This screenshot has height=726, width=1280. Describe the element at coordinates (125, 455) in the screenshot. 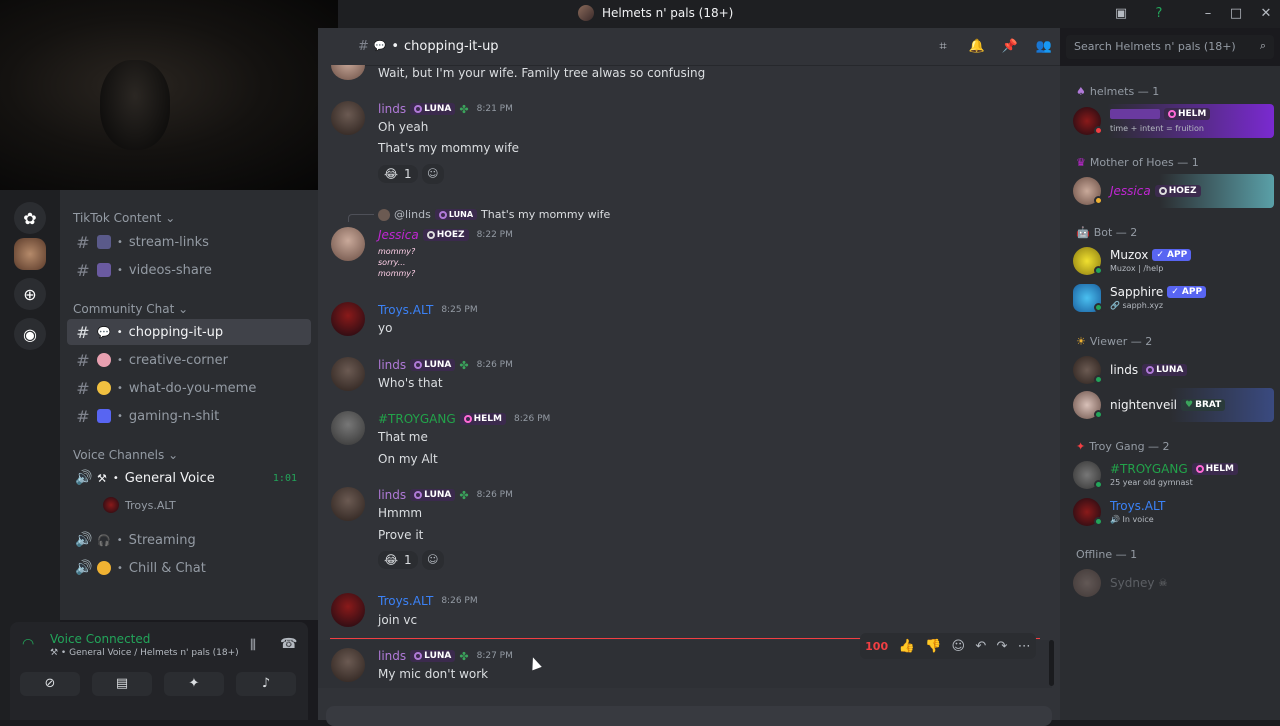

I see `category-voice: Voice Channels ⌄` at that location.